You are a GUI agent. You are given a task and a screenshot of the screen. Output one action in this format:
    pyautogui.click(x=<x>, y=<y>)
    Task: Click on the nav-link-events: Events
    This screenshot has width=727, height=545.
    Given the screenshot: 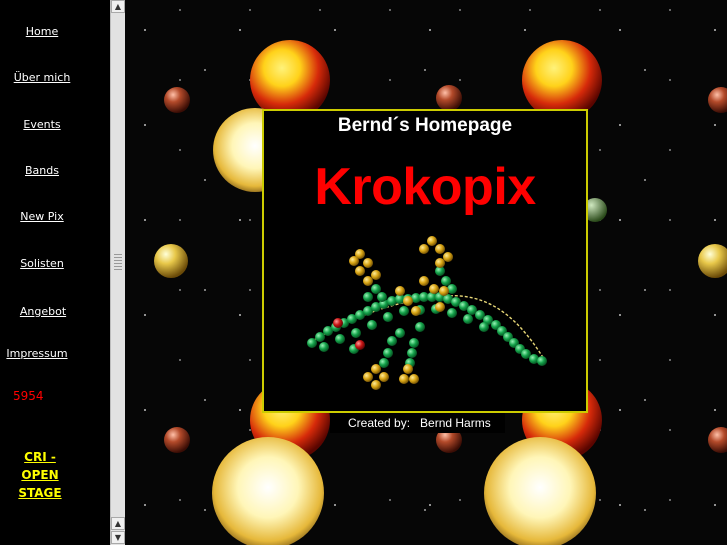 What is the action you would take?
    pyautogui.click(x=42, y=124)
    